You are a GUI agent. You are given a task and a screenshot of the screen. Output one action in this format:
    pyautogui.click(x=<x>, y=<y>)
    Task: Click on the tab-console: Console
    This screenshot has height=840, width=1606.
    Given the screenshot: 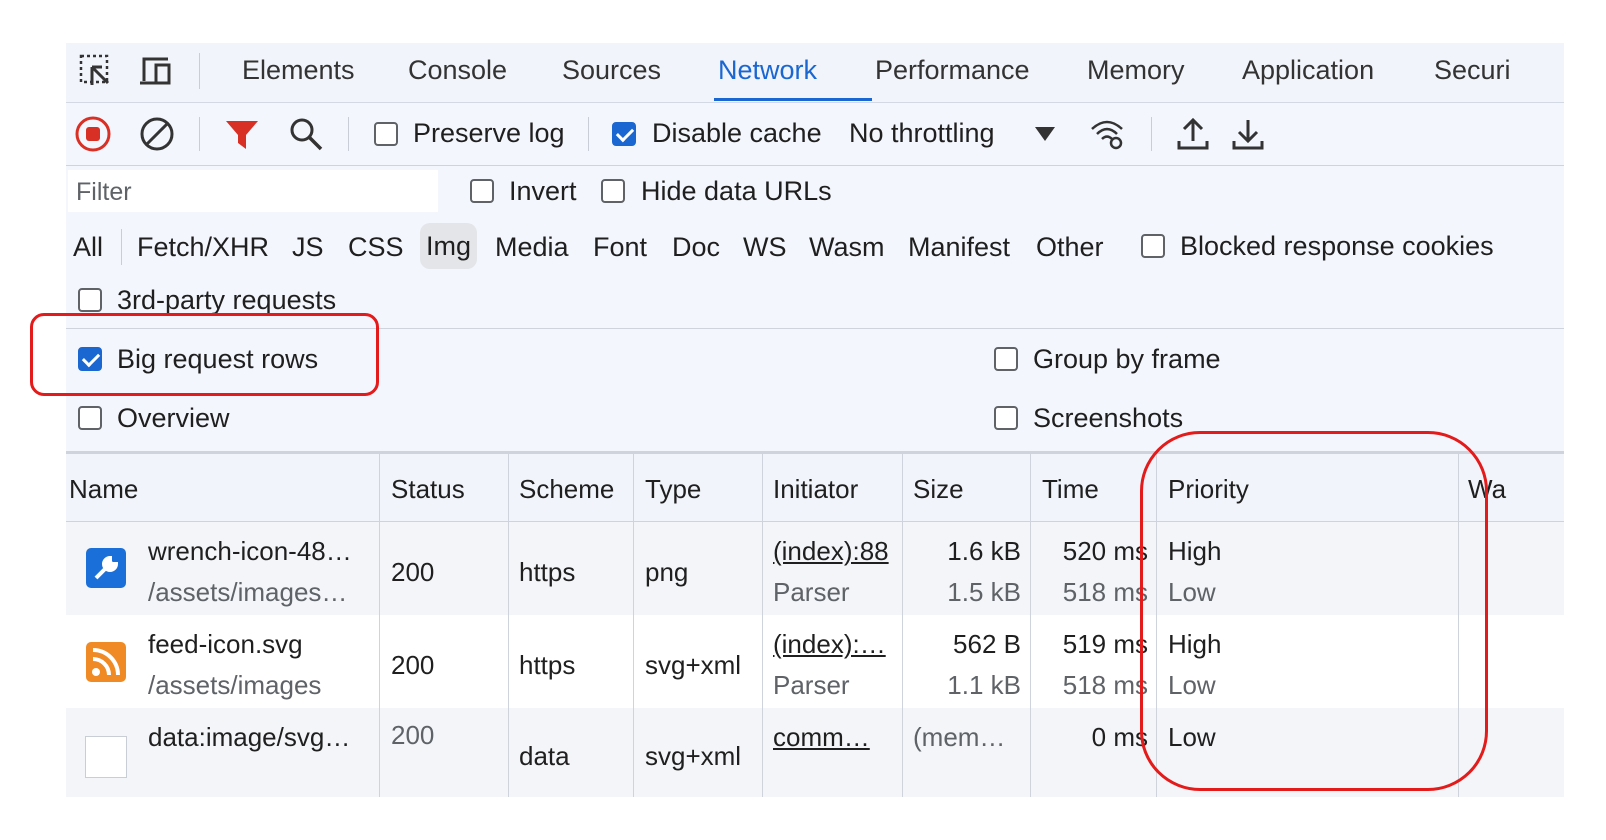 What is the action you would take?
    pyautogui.click(x=457, y=70)
    